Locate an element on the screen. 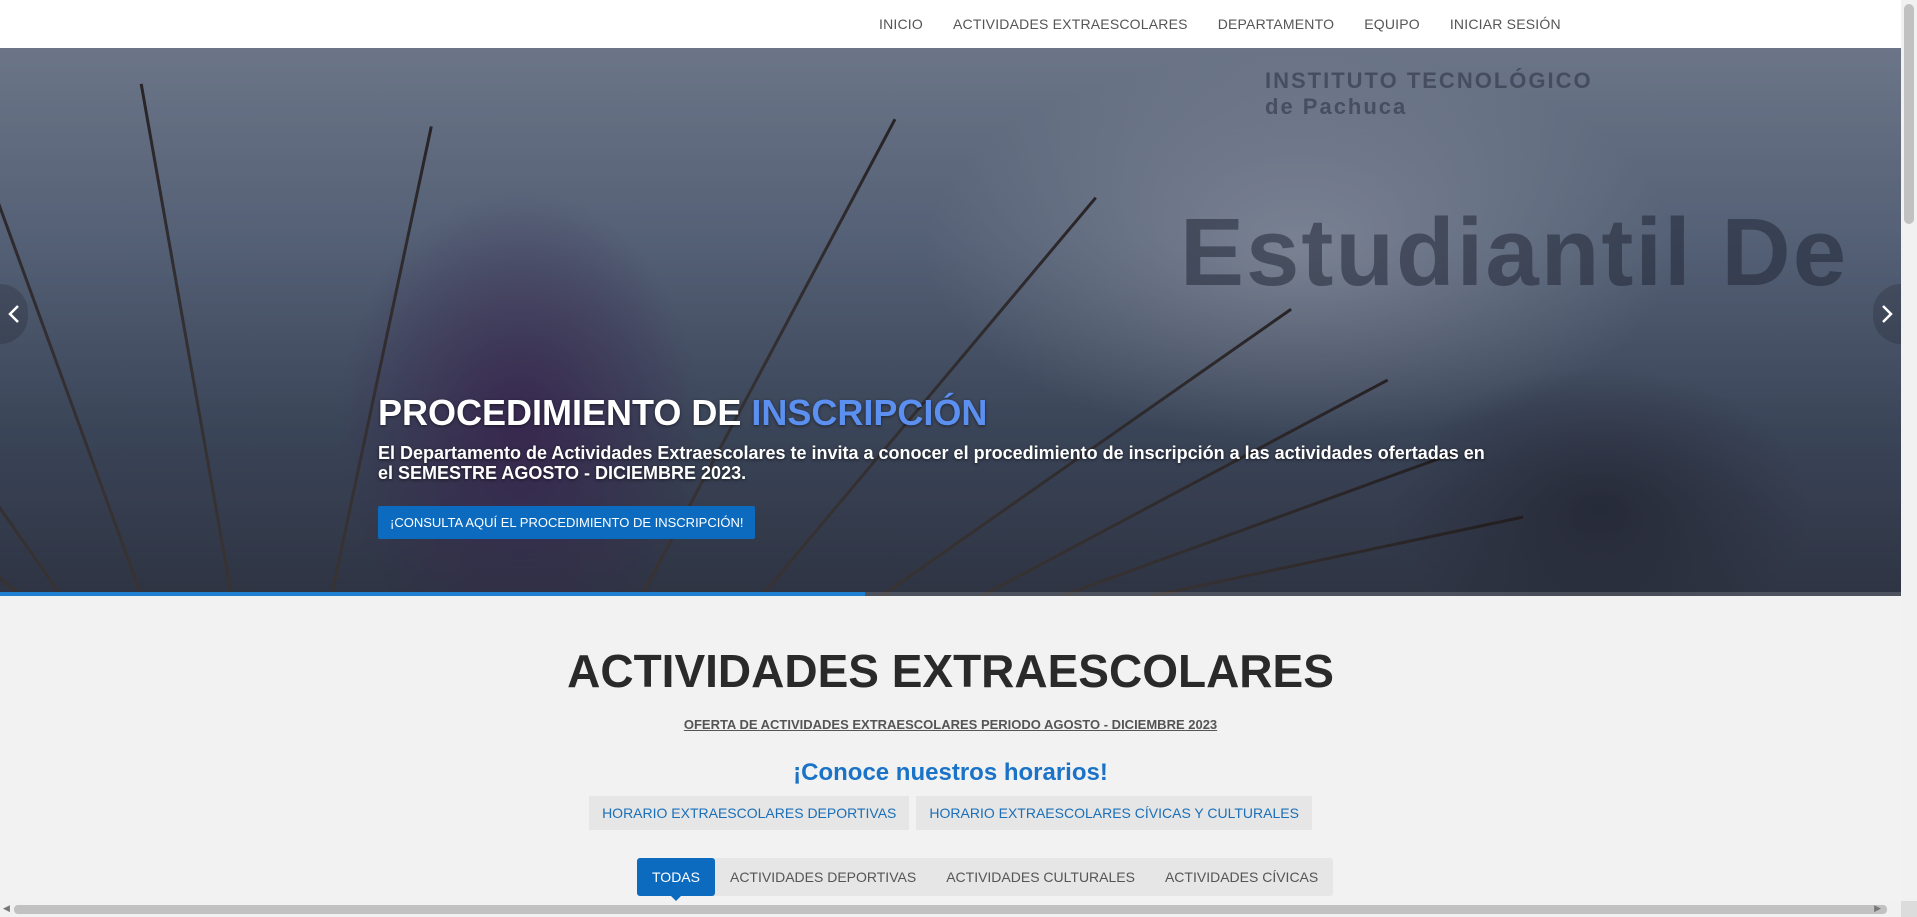 Image resolution: width=1917 pixels, height=917 pixels. nav-item-iniciar-sesion: INICIAR SESIÓN is located at coordinates (1505, 24).